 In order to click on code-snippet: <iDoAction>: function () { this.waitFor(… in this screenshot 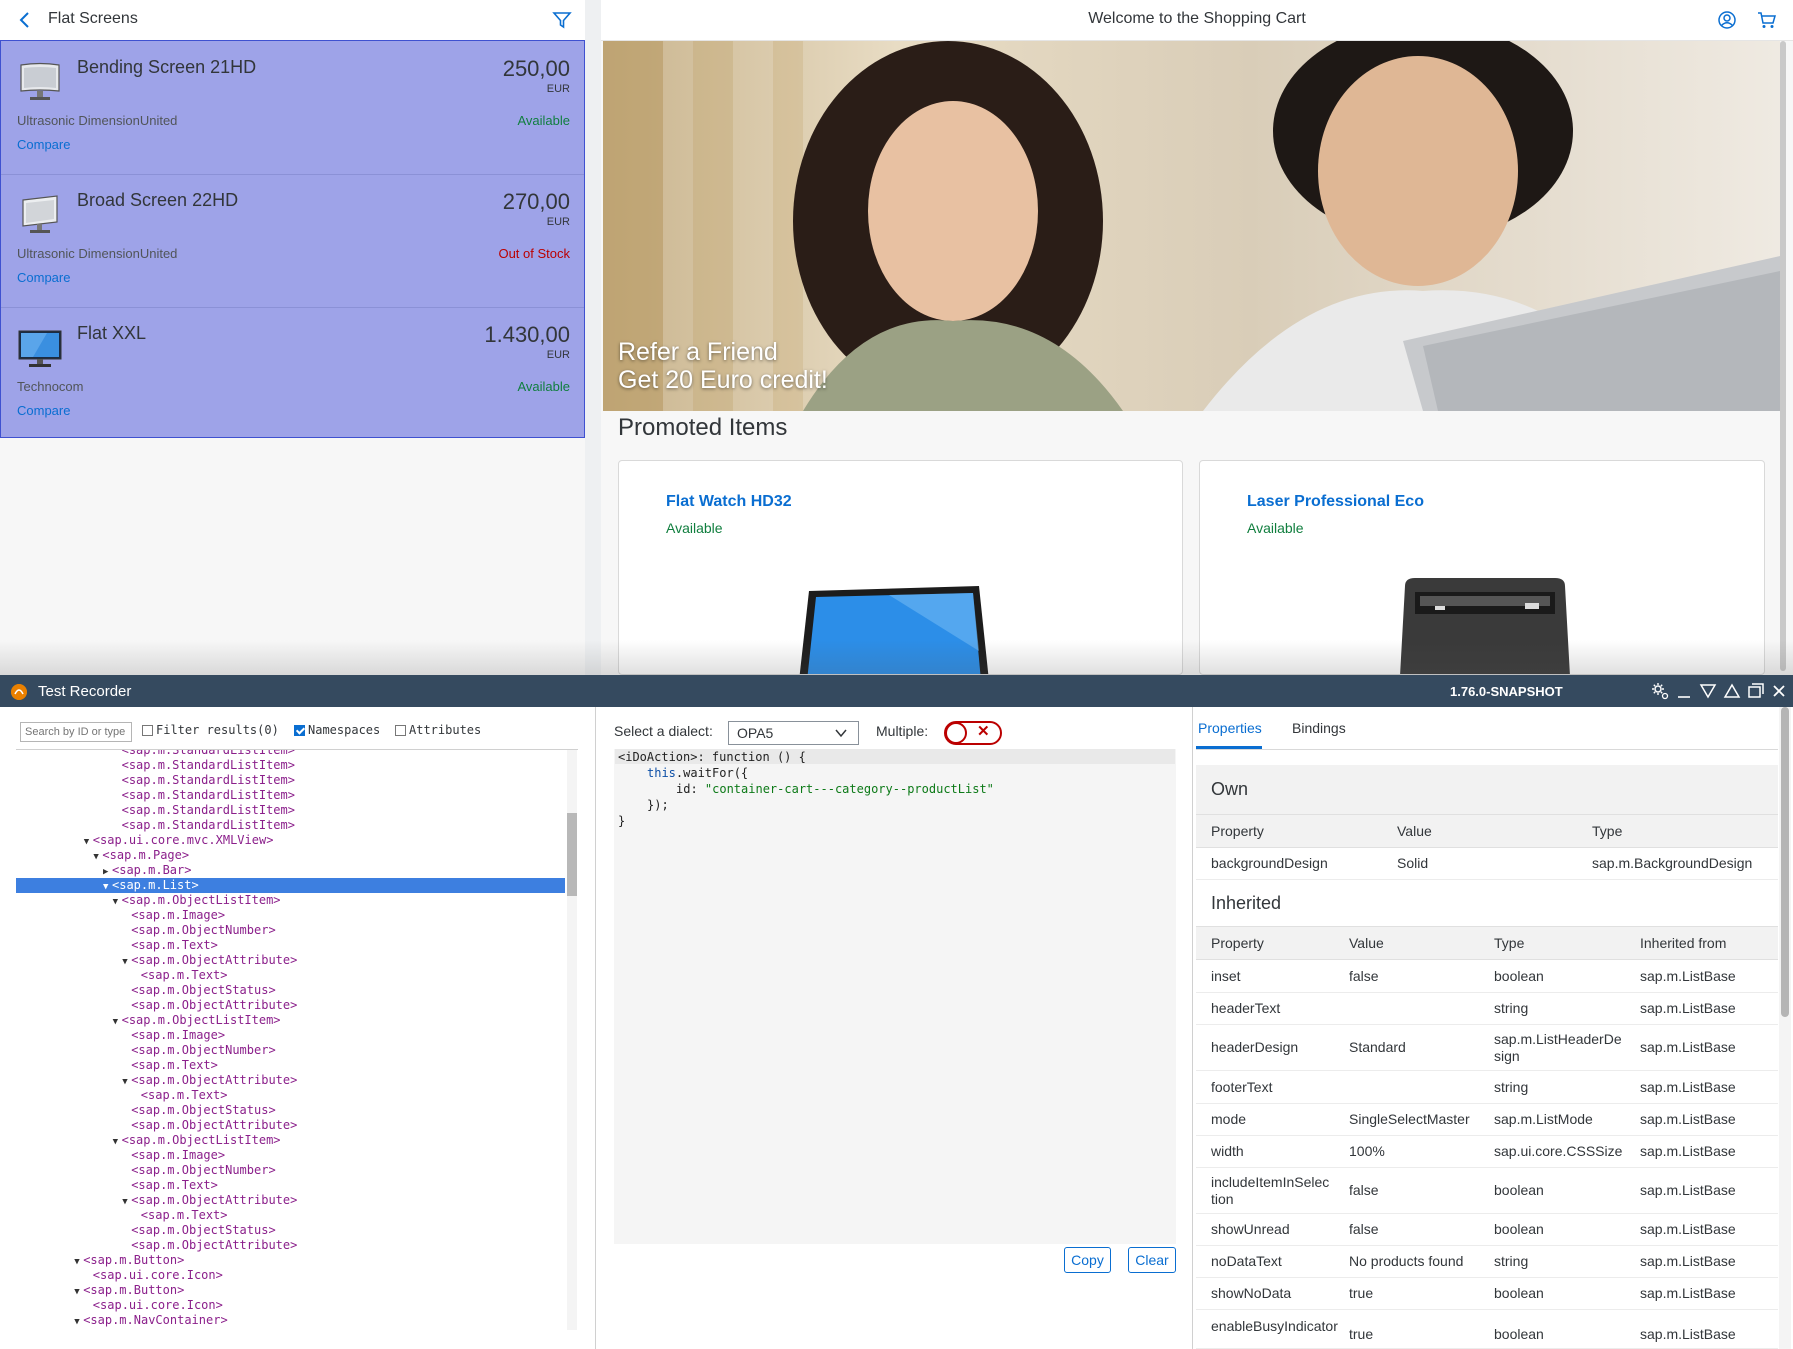, I will do `click(806, 789)`.